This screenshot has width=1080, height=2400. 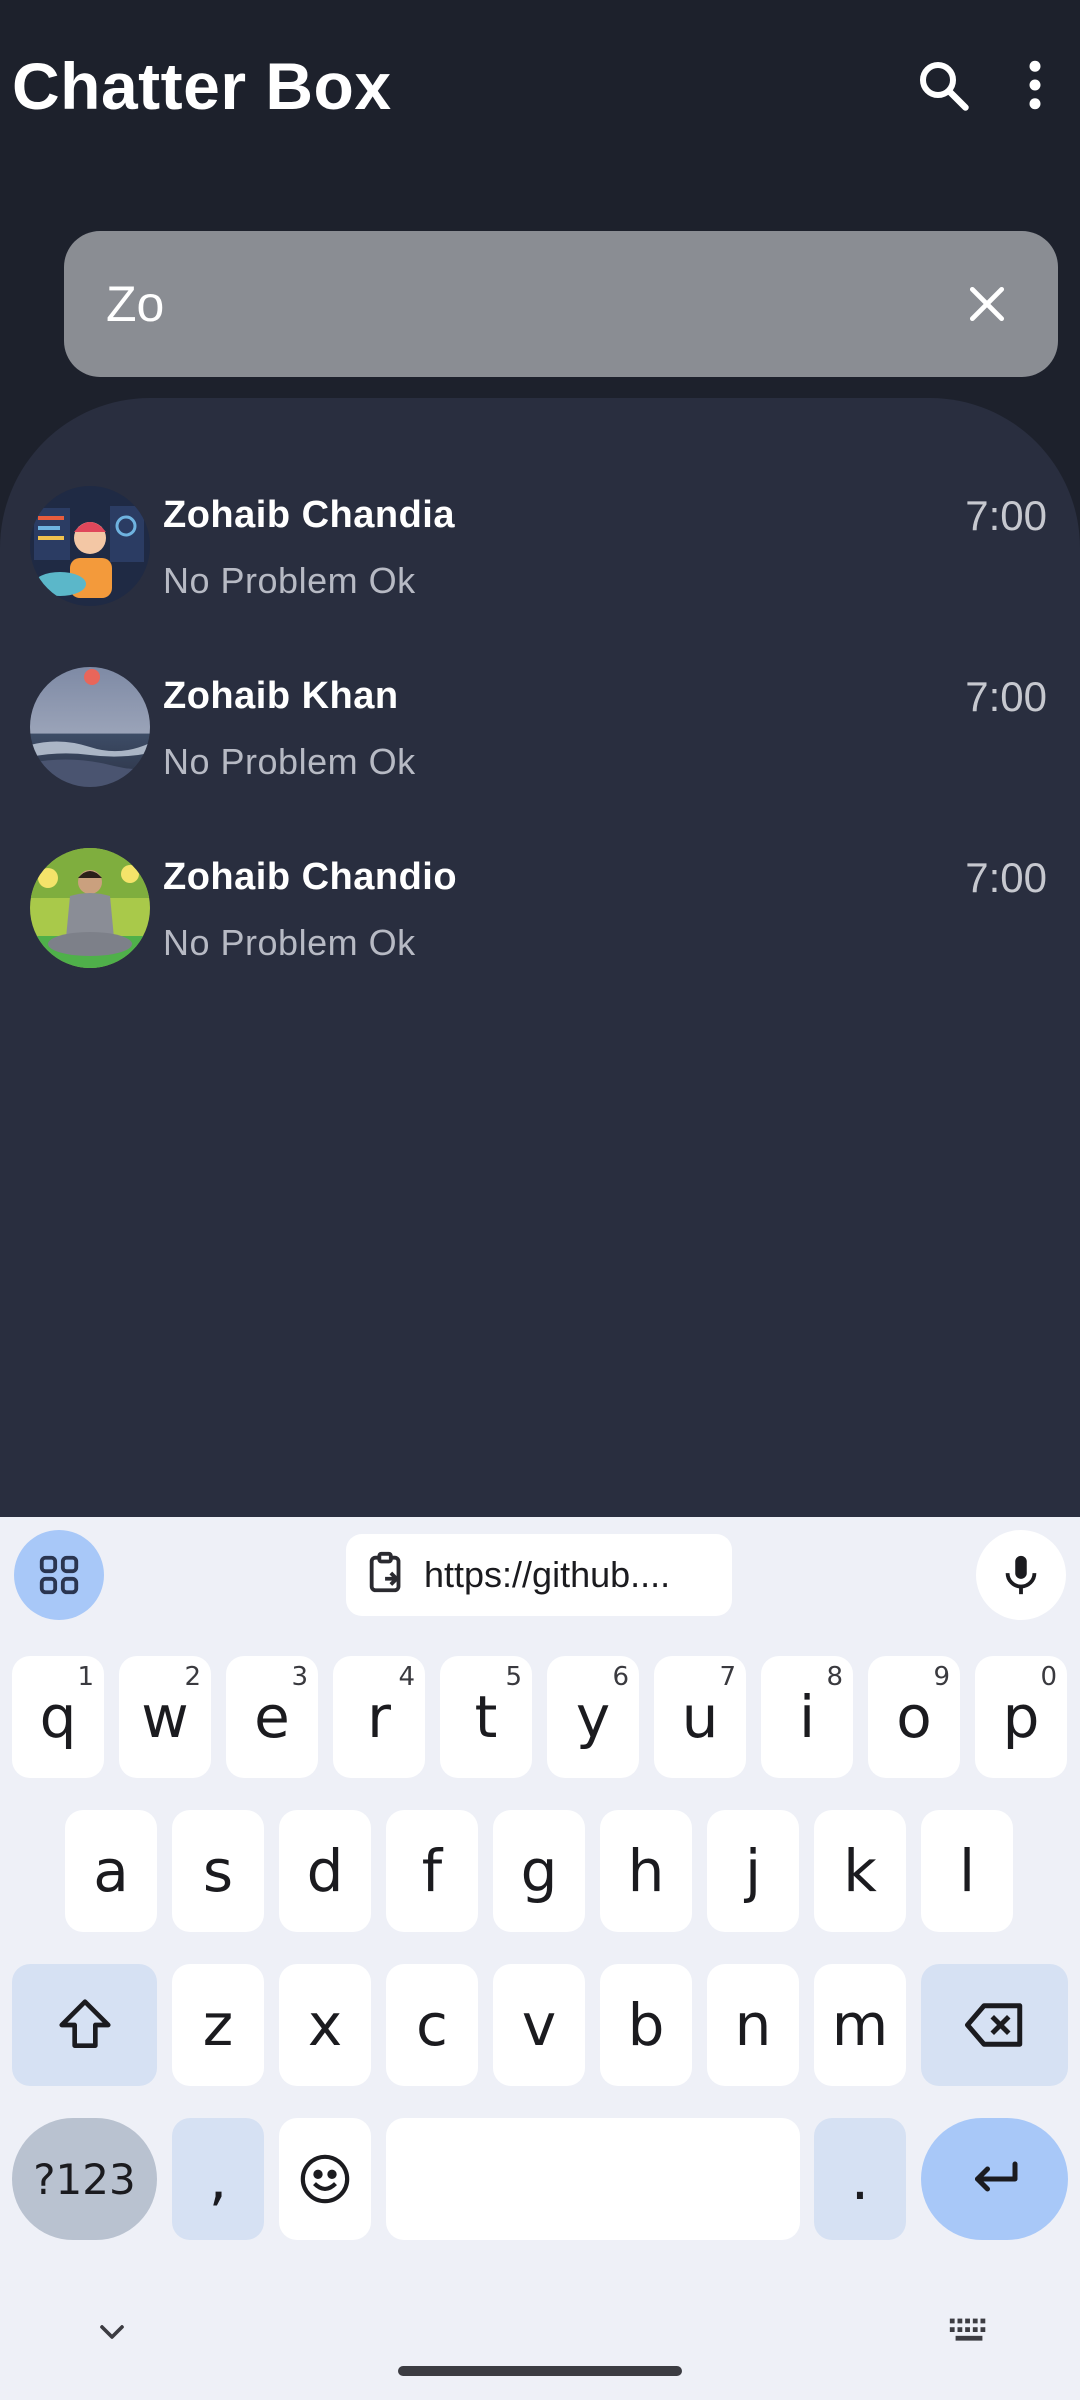 I want to click on key-t: t5, so click(x=486, y=1717).